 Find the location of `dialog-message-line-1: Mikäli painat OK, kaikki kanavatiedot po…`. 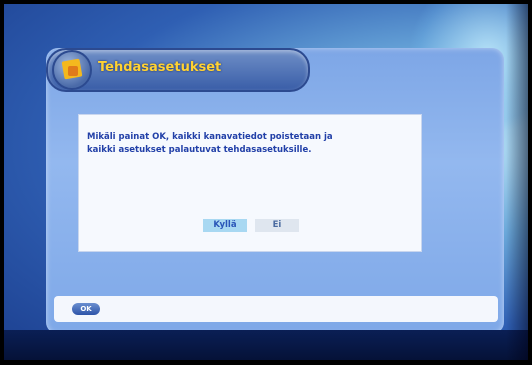

dialog-message-line-1: Mikäli painat OK, kaikki kanavatiedot po… is located at coordinates (210, 137).